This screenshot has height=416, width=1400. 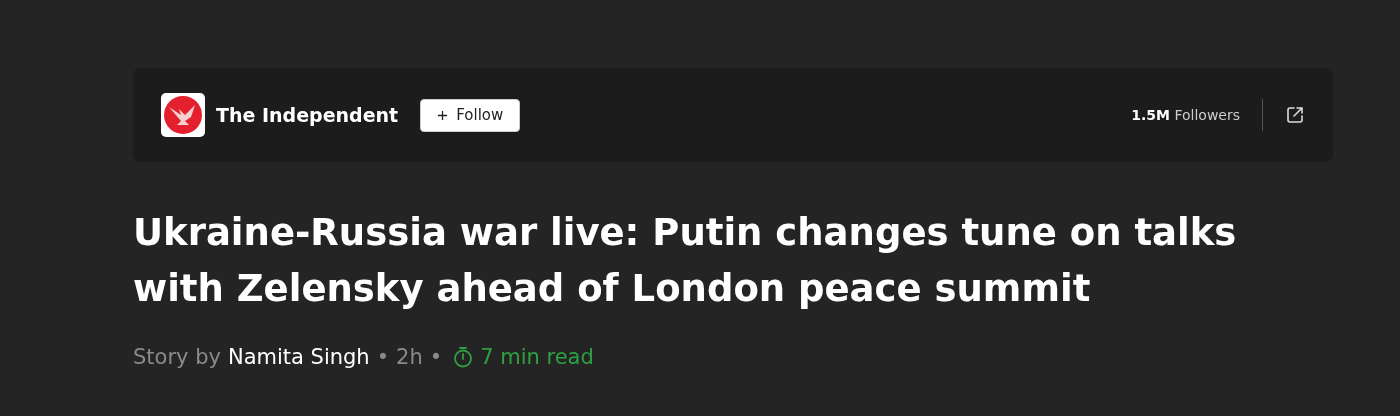 What do you see at coordinates (177, 357) in the screenshot?
I see `byline-label: Story by` at bounding box center [177, 357].